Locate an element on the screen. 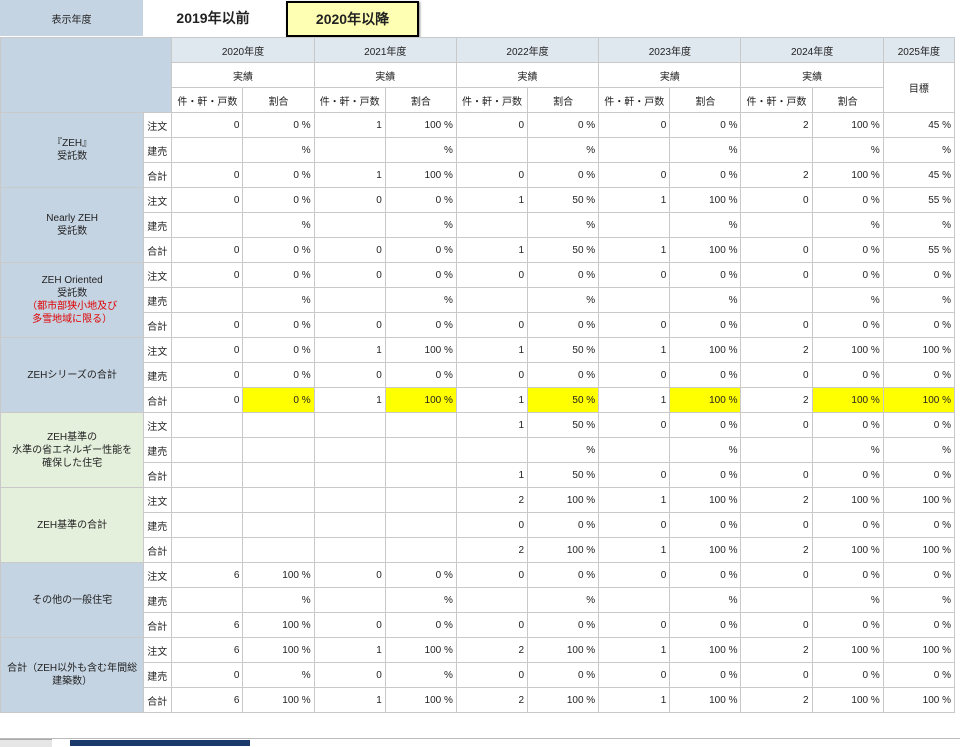 This screenshot has height=747, width=960. table-row: 合計 0 0 % 1 100 % 1 50 % 1 100 % 2 100 % 100 % is located at coordinates (478, 400).